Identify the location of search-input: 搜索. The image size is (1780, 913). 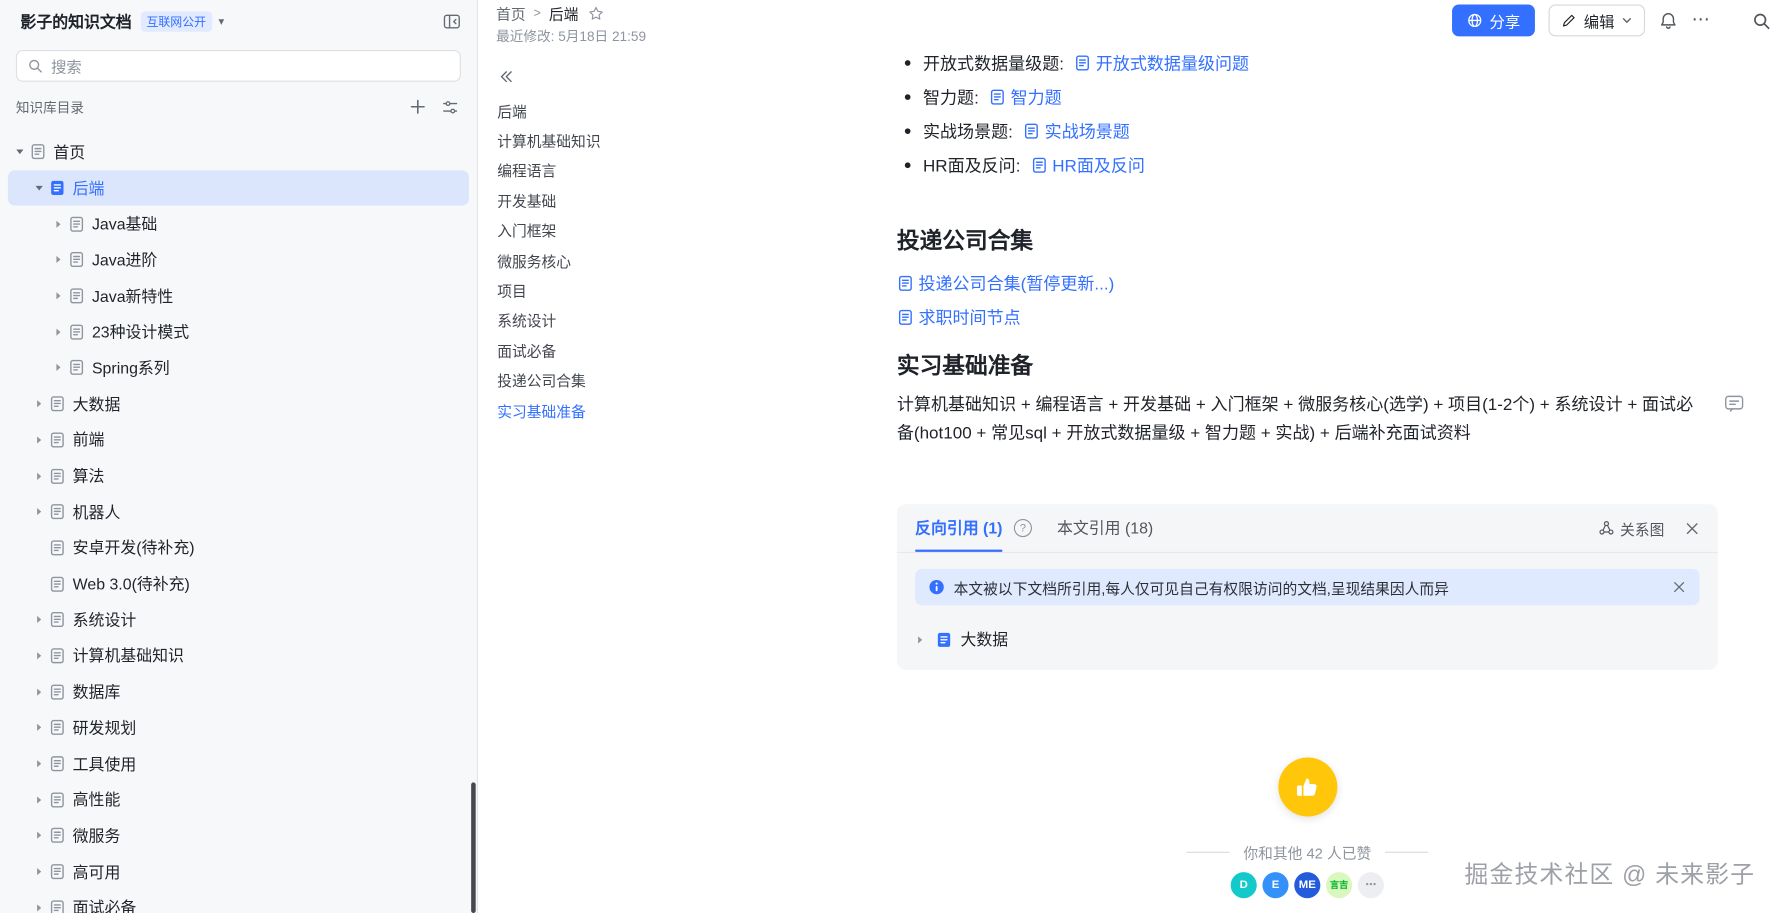
(238, 65).